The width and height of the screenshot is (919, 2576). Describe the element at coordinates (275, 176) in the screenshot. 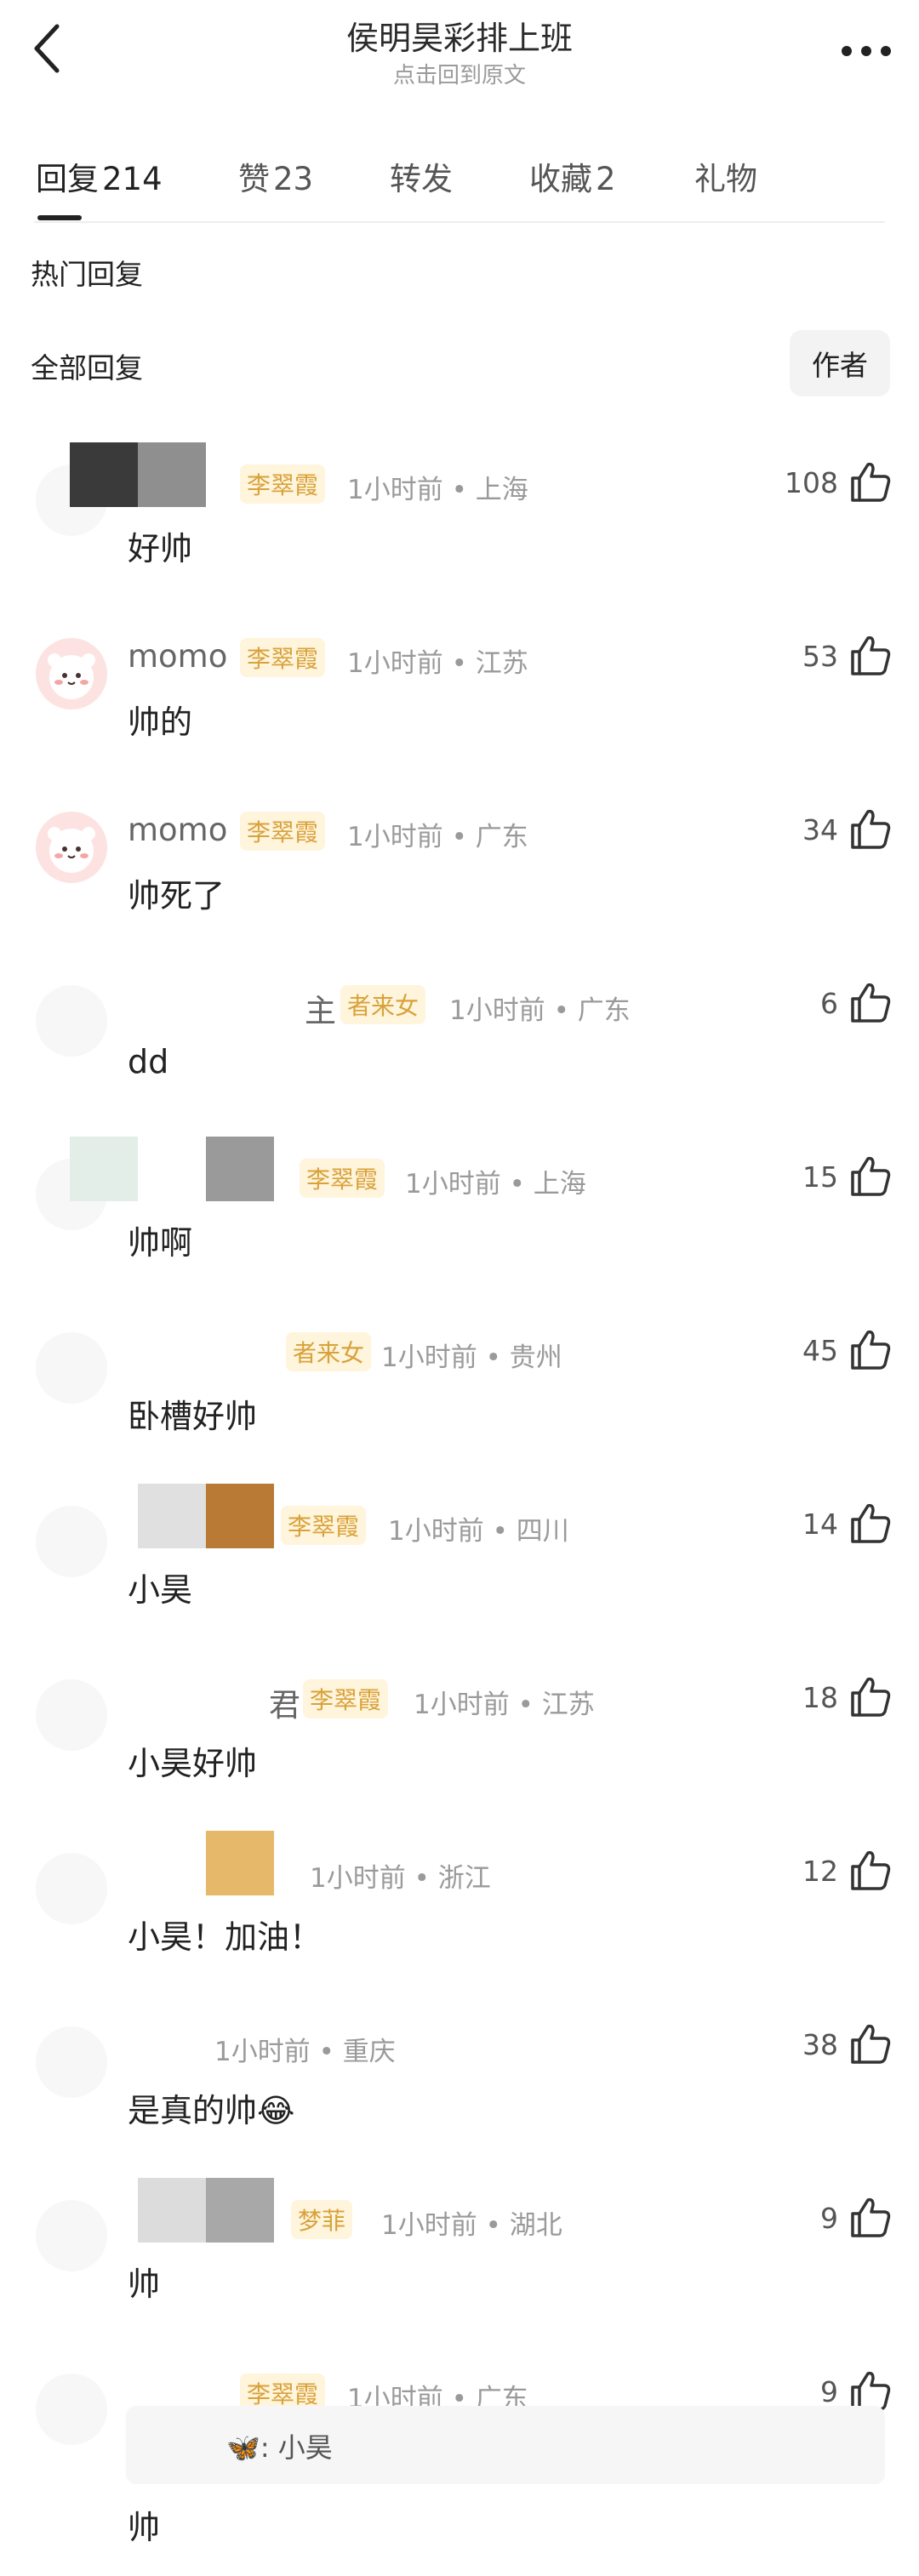

I see `tab-likes: 赞 23` at that location.